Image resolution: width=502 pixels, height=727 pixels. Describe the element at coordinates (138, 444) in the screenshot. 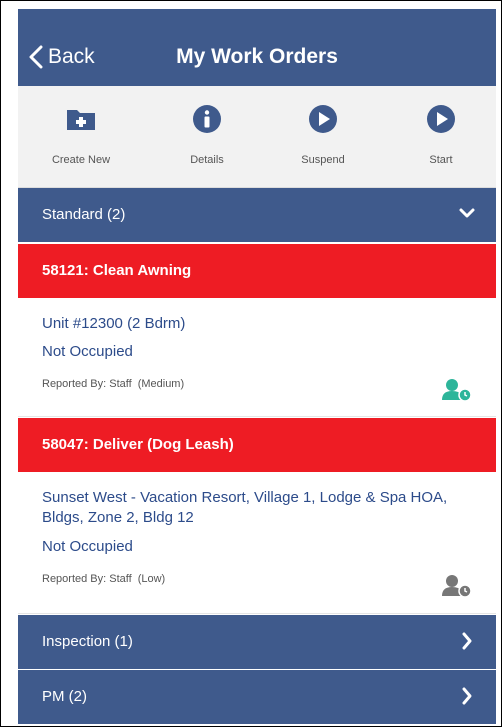

I see `work-order-title: 58047: Deliver (Dog Leash)` at that location.